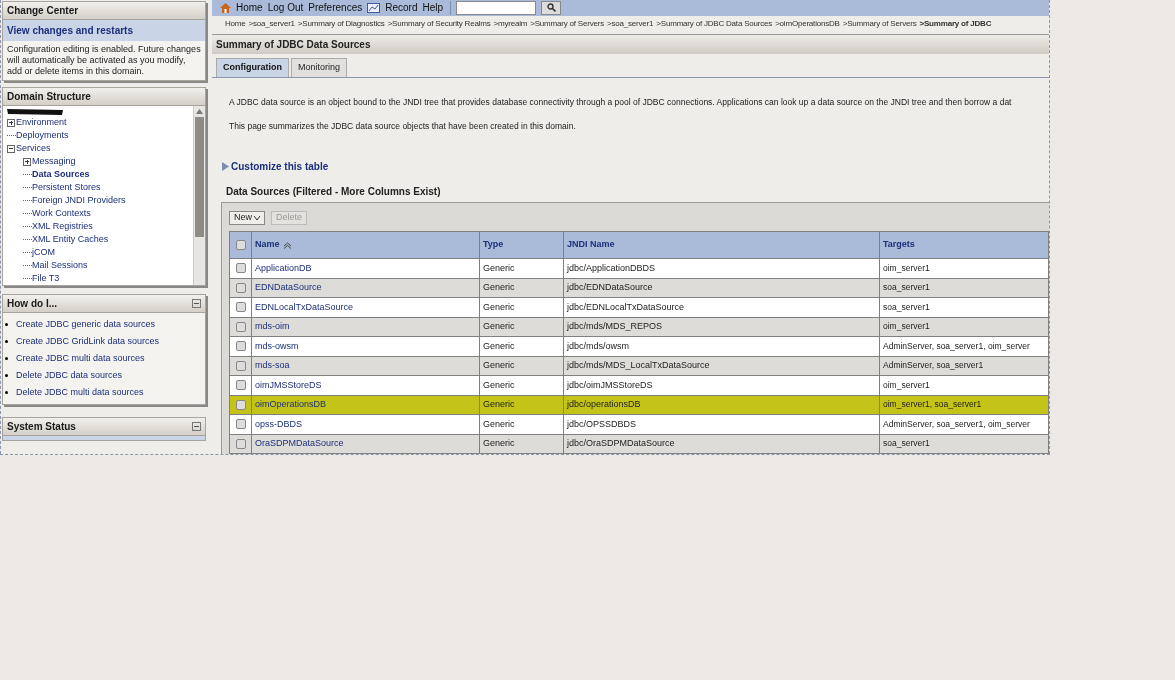 The width and height of the screenshot is (1175, 680). What do you see at coordinates (41, 122) in the screenshot?
I see `tree-item: Environment` at bounding box center [41, 122].